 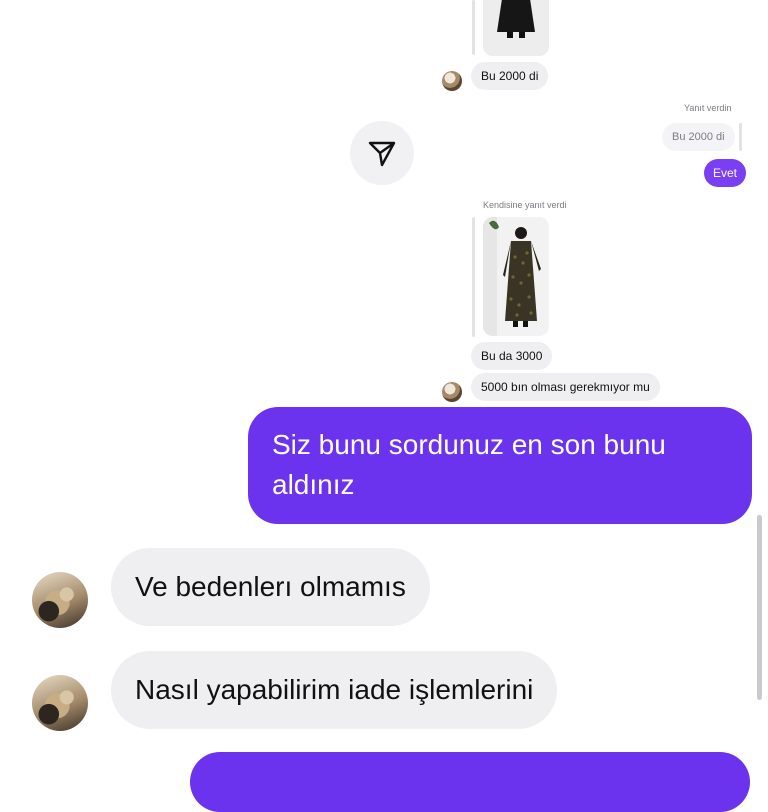 I want to click on message-bubble-sent, so click(x=470, y=782).